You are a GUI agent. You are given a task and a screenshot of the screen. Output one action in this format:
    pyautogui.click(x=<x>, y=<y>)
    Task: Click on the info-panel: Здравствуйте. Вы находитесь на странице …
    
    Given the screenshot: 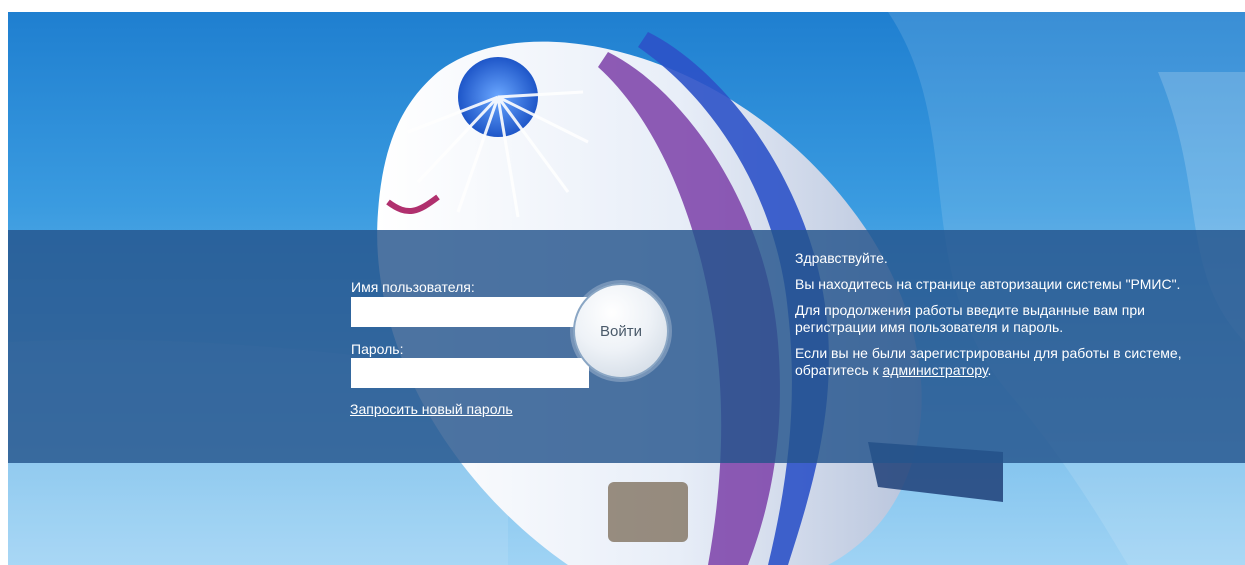 What is the action you would take?
    pyautogui.click(x=1000, y=319)
    